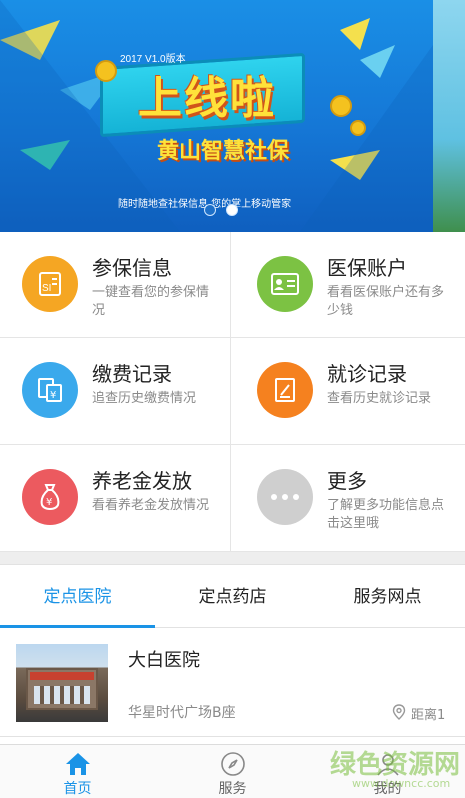 Image resolution: width=465 pixels, height=798 pixels. Describe the element at coordinates (77, 597) in the screenshot. I see `tab-designated-hospitals: 定点医院` at that location.